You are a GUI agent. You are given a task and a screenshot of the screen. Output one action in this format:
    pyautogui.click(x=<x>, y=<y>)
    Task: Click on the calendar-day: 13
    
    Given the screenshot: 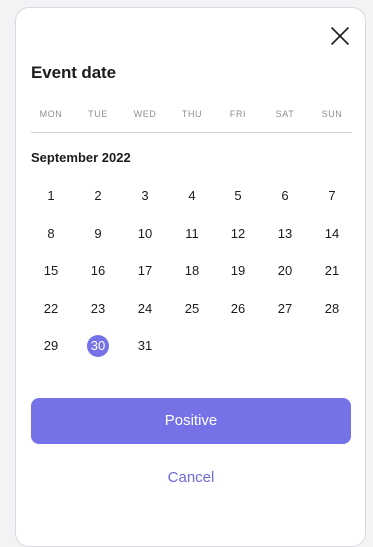 What is the action you would take?
    pyautogui.click(x=285, y=234)
    